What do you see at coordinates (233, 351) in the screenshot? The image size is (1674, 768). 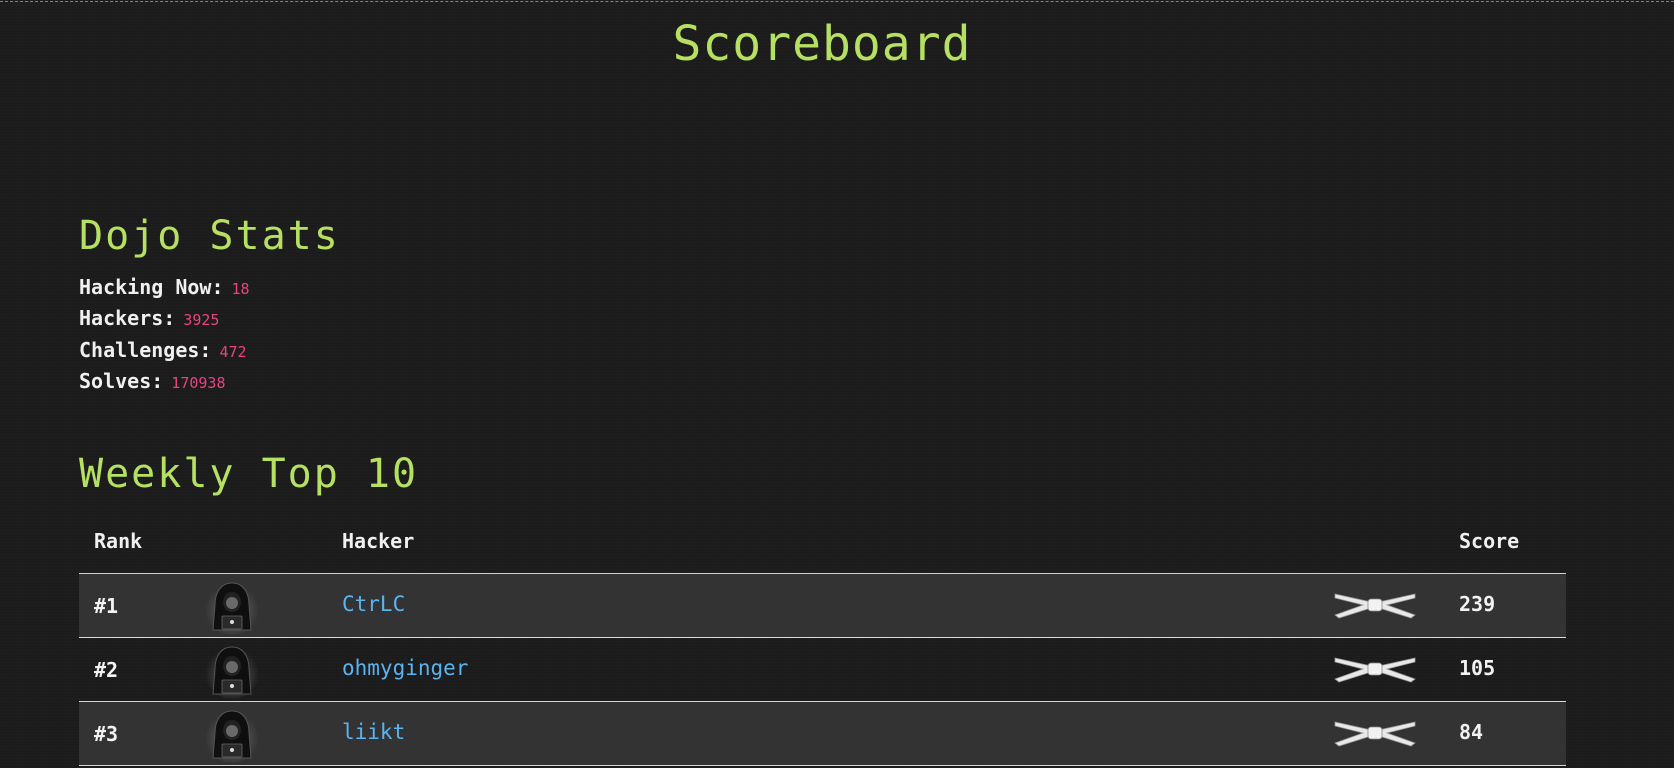 I see `stat-value: 472` at bounding box center [233, 351].